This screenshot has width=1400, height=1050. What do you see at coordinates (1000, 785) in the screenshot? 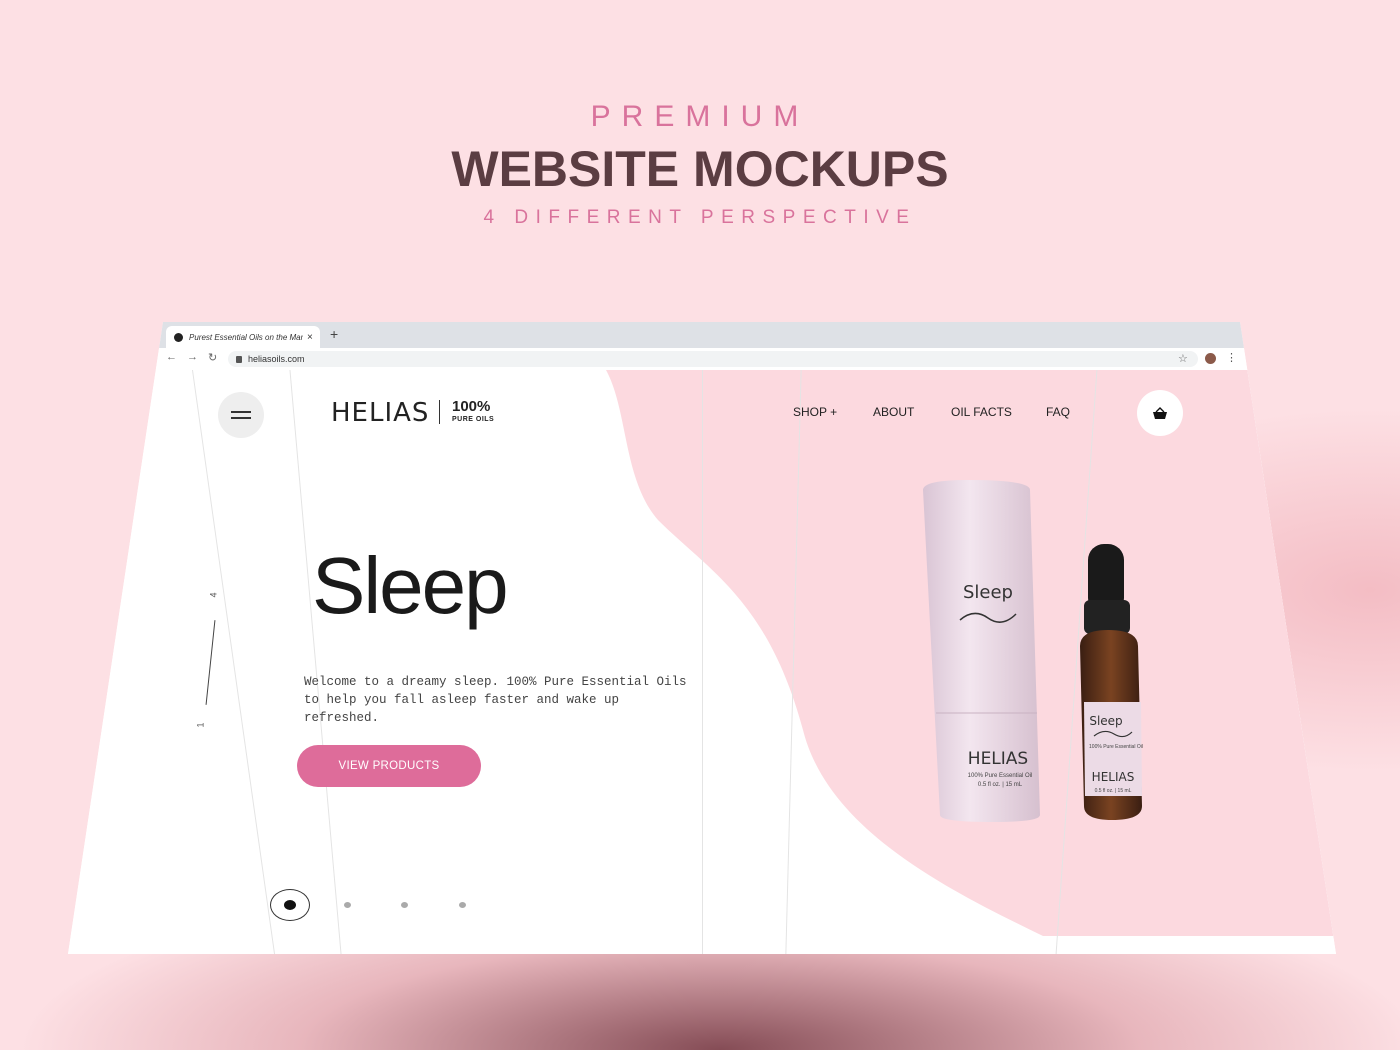
I see `tube-line2: 0.5 fl oz. | 15 mL` at bounding box center [1000, 785].